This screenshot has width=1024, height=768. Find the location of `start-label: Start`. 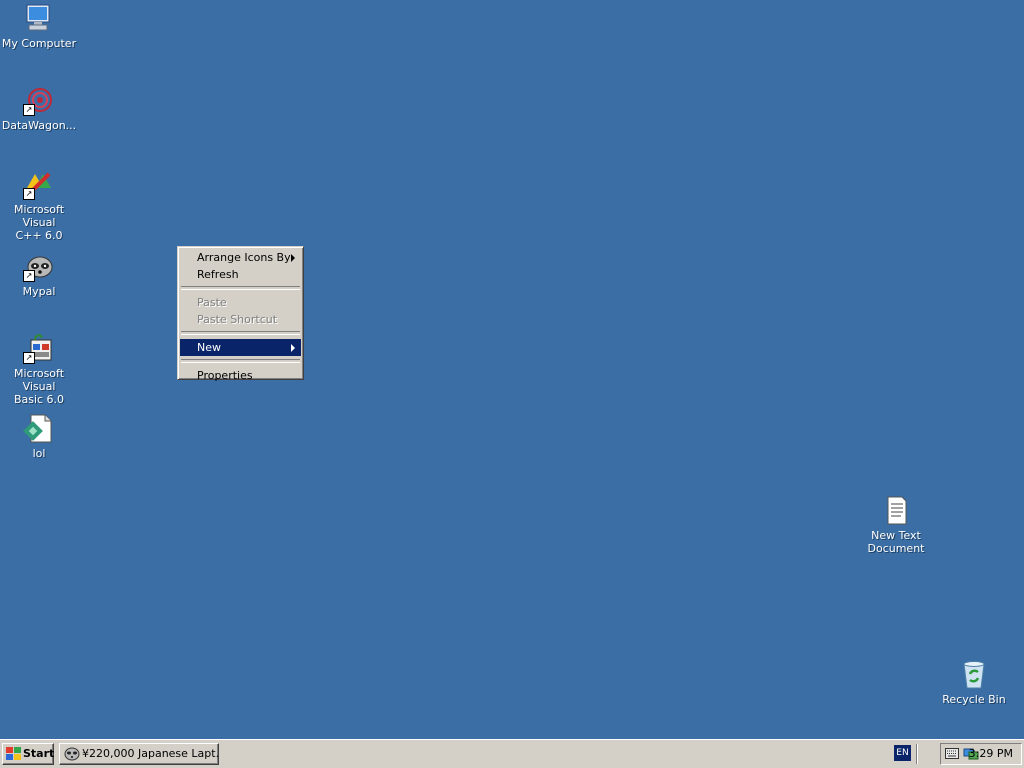

start-label: Start is located at coordinates (39, 753).